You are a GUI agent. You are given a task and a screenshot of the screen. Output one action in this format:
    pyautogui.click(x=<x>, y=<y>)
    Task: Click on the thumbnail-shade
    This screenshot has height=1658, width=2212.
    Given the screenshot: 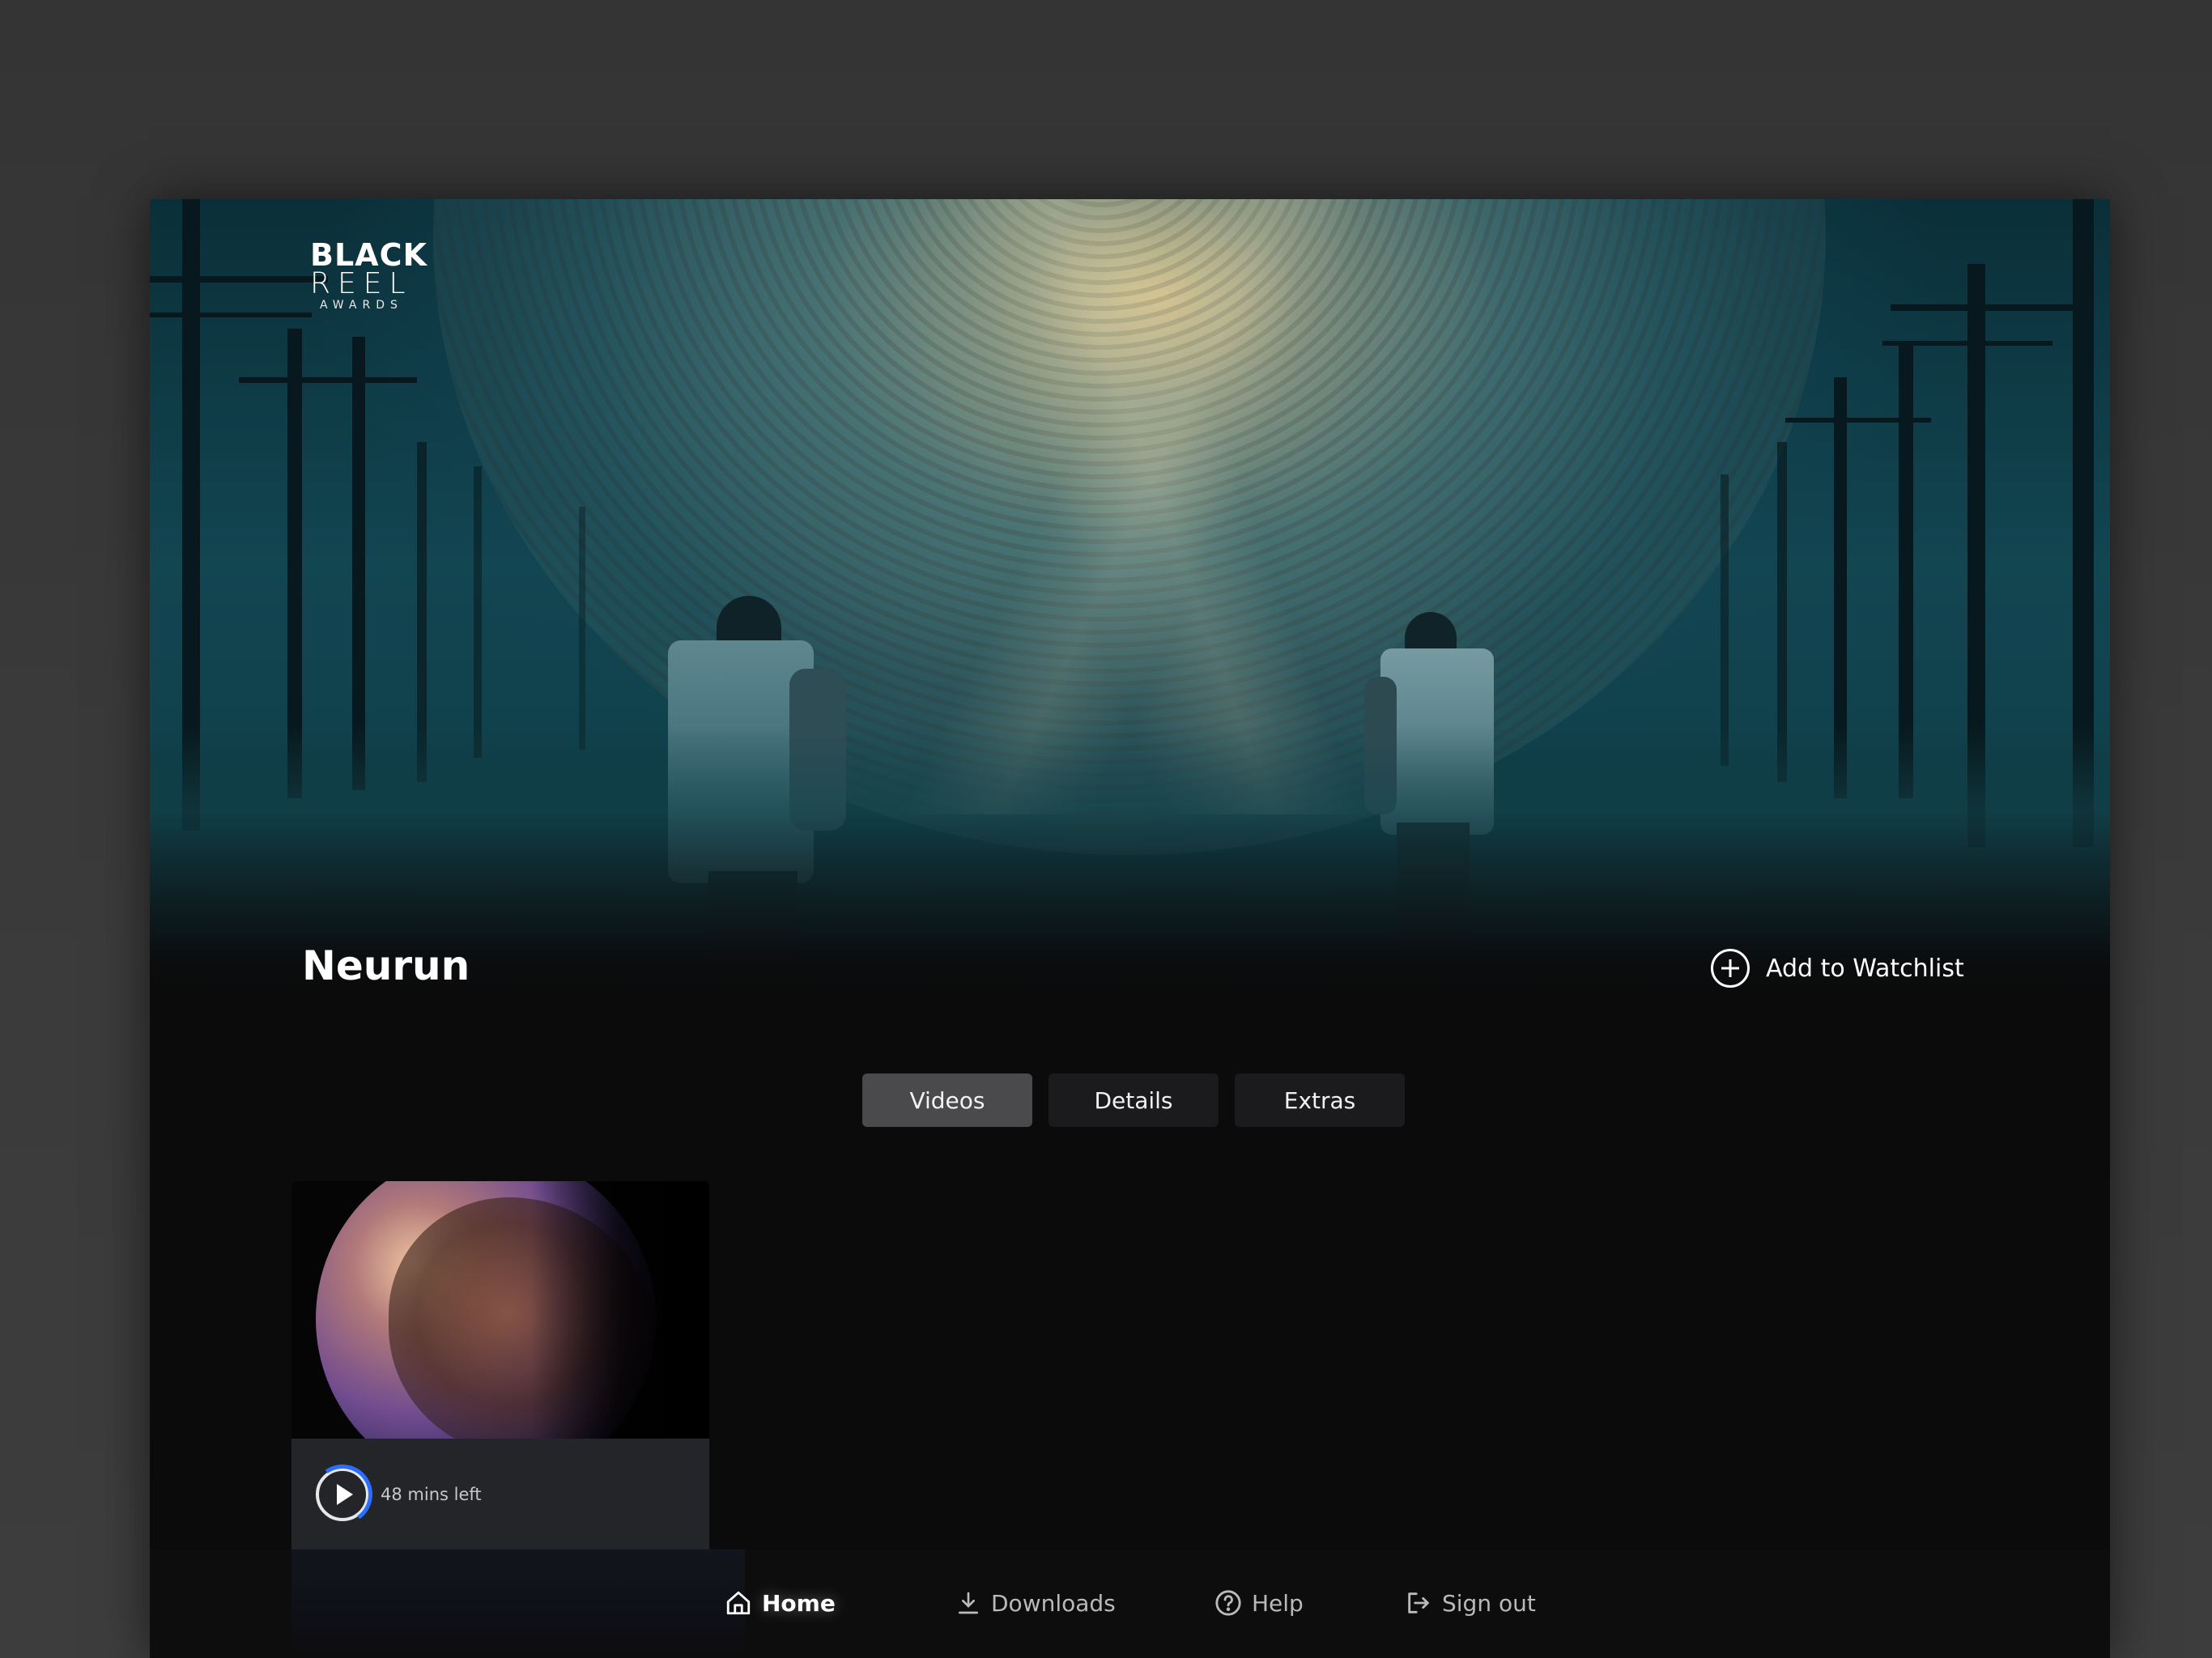 What is the action you would take?
    pyautogui.click(x=620, y=1310)
    